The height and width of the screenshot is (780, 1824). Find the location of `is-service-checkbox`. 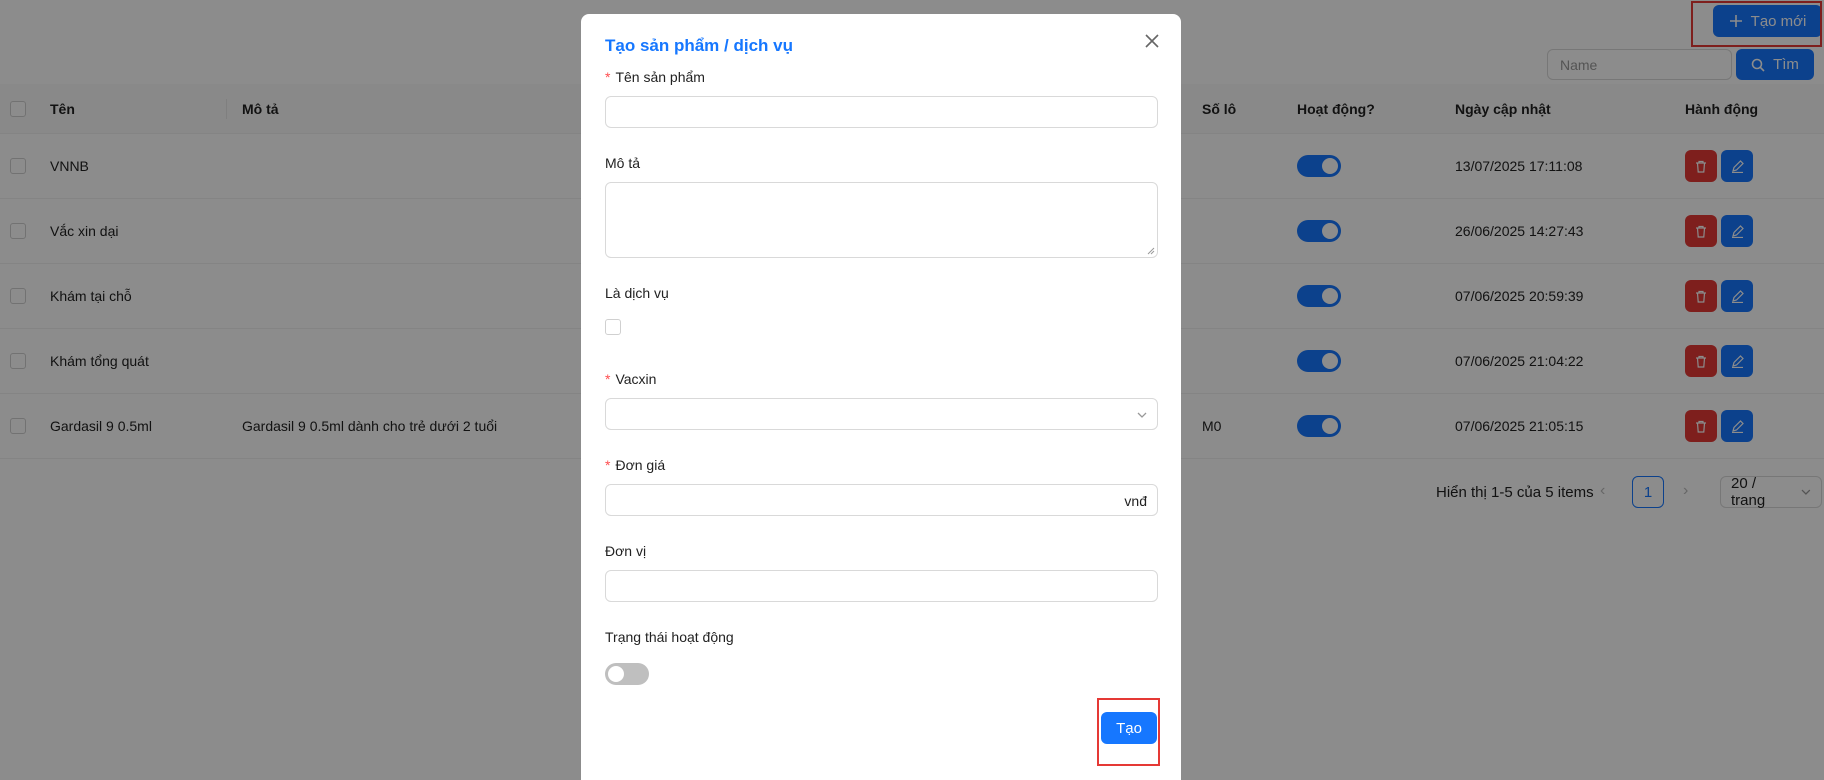

is-service-checkbox is located at coordinates (613, 327).